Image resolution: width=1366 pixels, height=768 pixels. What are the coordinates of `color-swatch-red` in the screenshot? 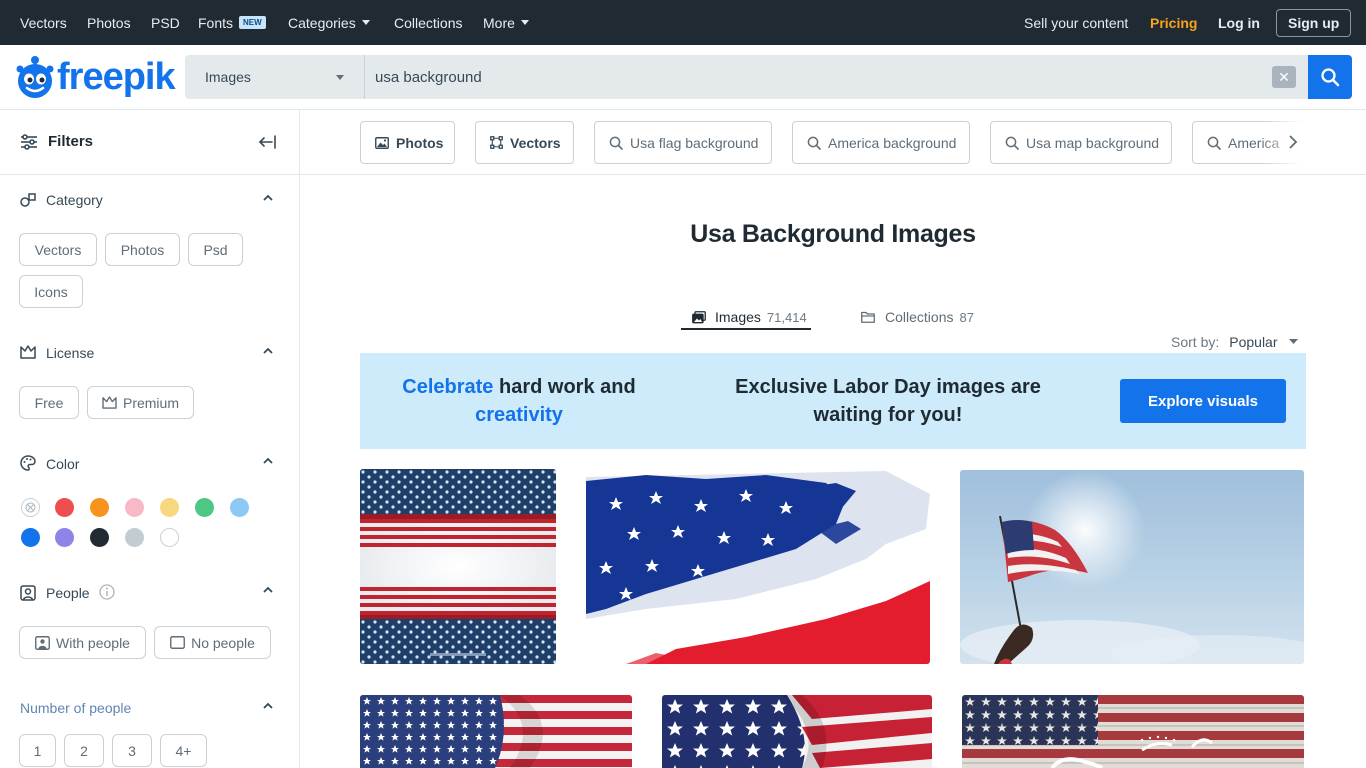 It's located at (64, 507).